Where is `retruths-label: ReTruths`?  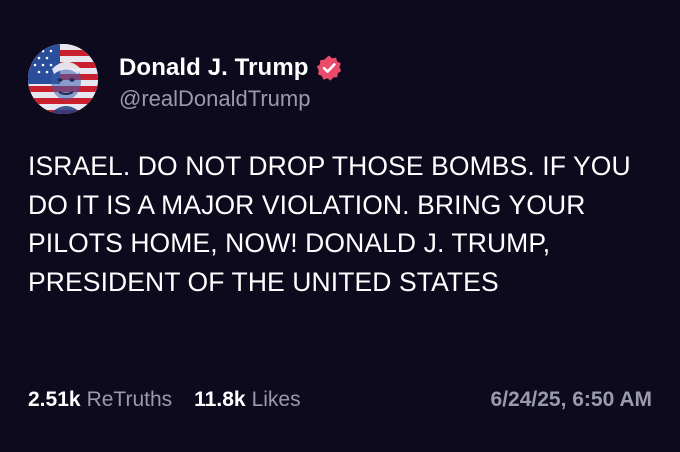 retruths-label: ReTruths is located at coordinates (130, 400).